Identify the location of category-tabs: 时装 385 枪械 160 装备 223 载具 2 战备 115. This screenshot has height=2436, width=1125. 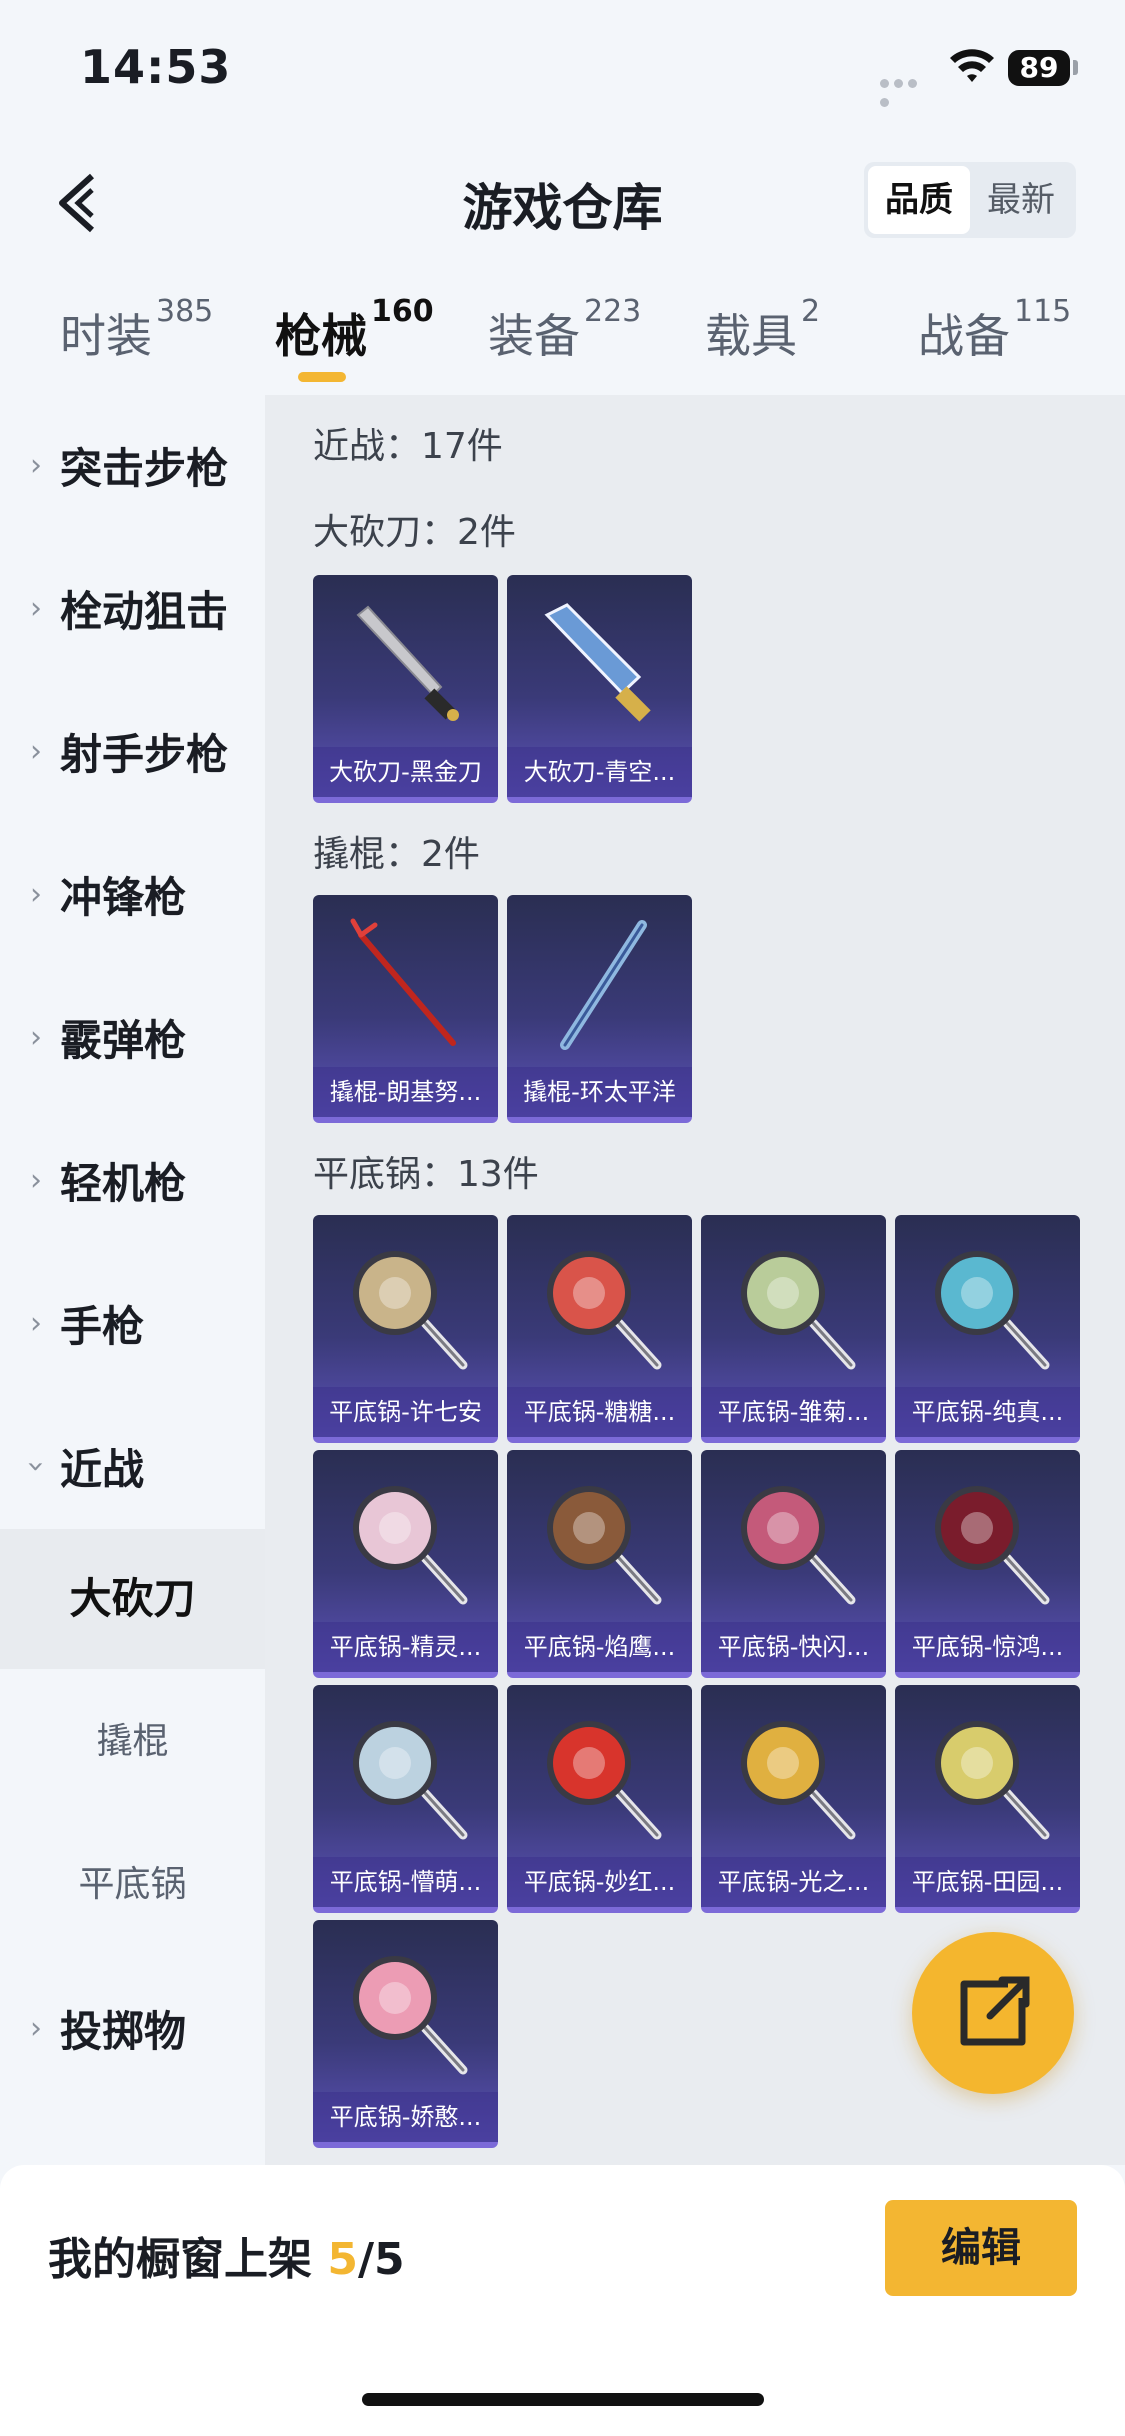
(562, 340).